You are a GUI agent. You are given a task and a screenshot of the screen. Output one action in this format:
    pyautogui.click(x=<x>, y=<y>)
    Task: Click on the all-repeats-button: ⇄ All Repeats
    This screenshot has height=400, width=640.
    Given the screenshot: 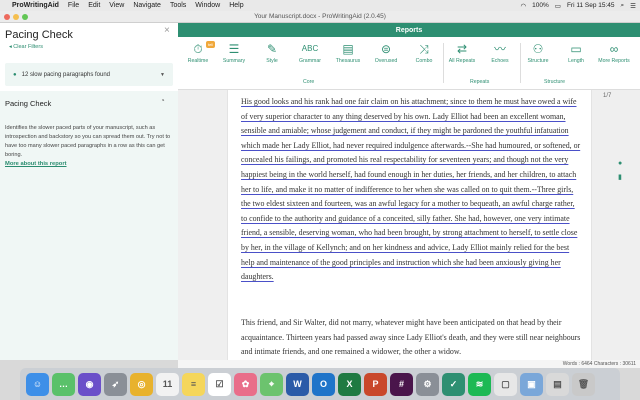 What is the action you would take?
    pyautogui.click(x=462, y=52)
    